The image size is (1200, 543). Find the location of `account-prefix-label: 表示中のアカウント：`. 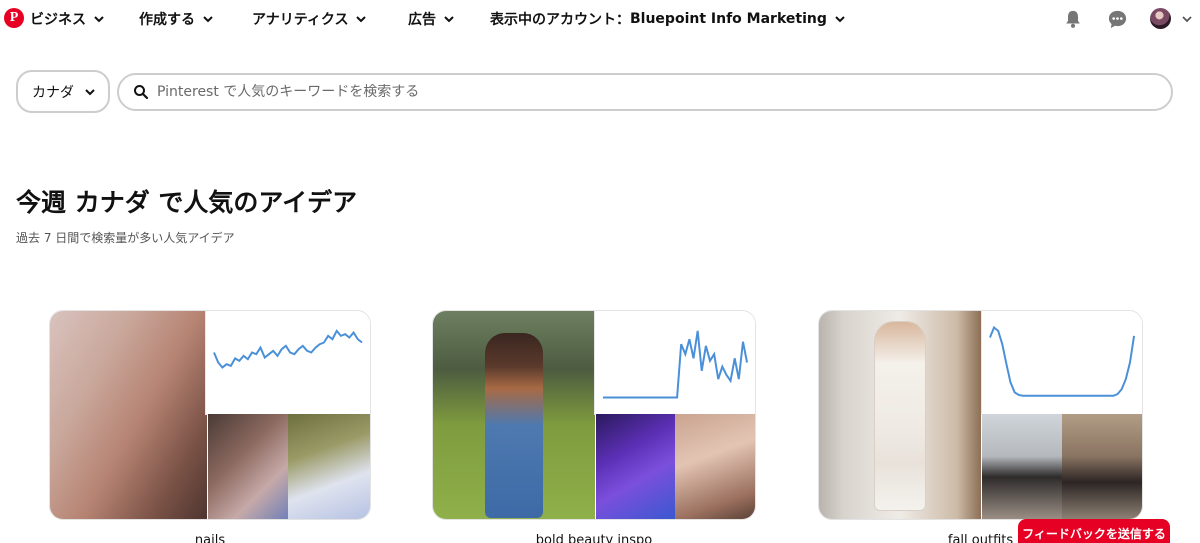

account-prefix-label: 表示中のアカウント： is located at coordinates (560, 20).